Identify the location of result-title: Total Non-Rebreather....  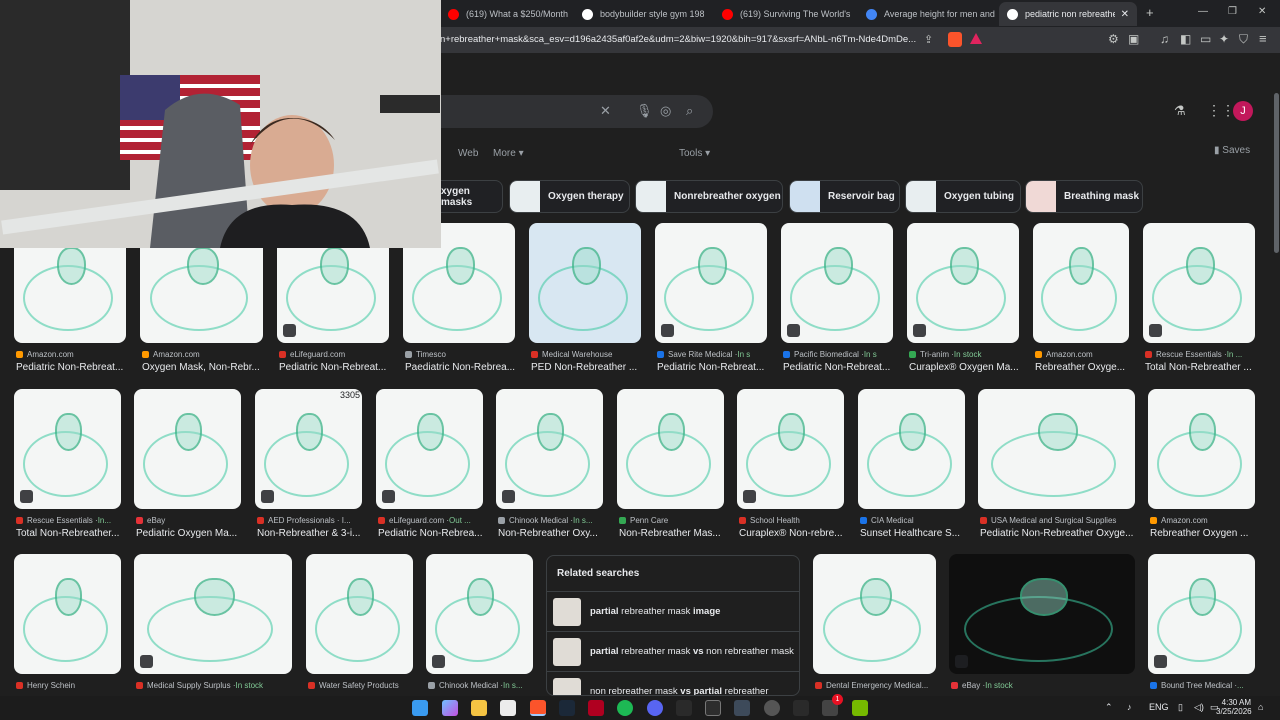
(73, 533).